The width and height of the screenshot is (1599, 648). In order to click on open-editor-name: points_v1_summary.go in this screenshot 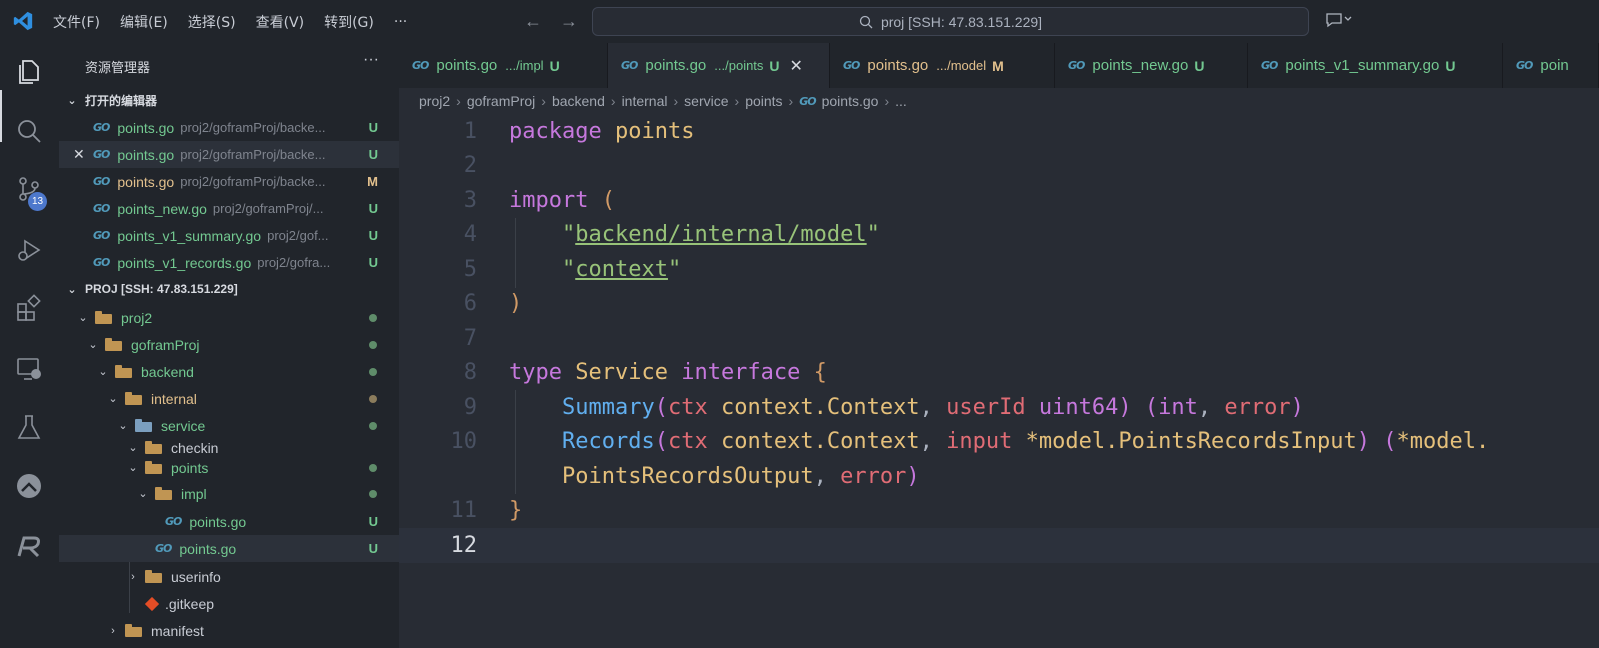, I will do `click(189, 235)`.